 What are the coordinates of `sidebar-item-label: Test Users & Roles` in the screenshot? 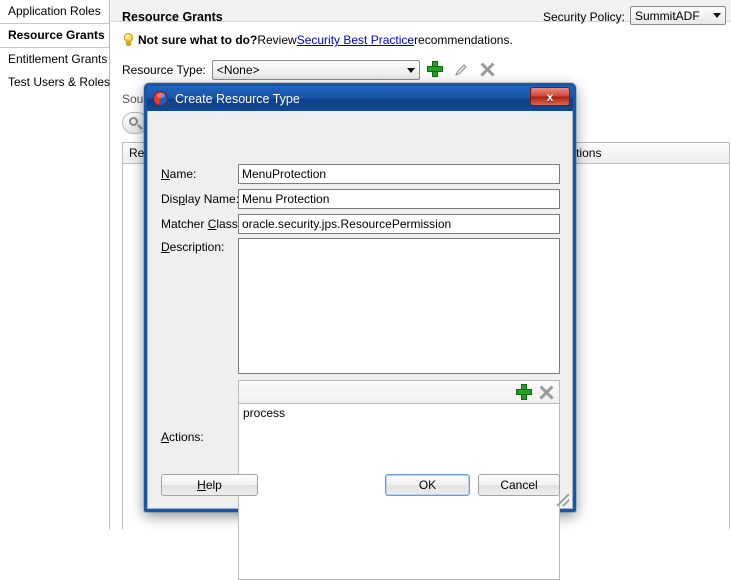 It's located at (59, 82).